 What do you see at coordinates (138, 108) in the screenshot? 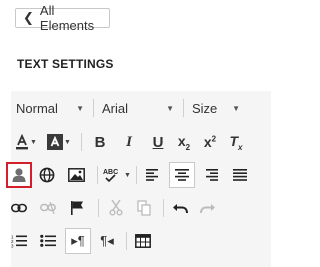
I see `font-family-dropdown: Arial ▼` at bounding box center [138, 108].